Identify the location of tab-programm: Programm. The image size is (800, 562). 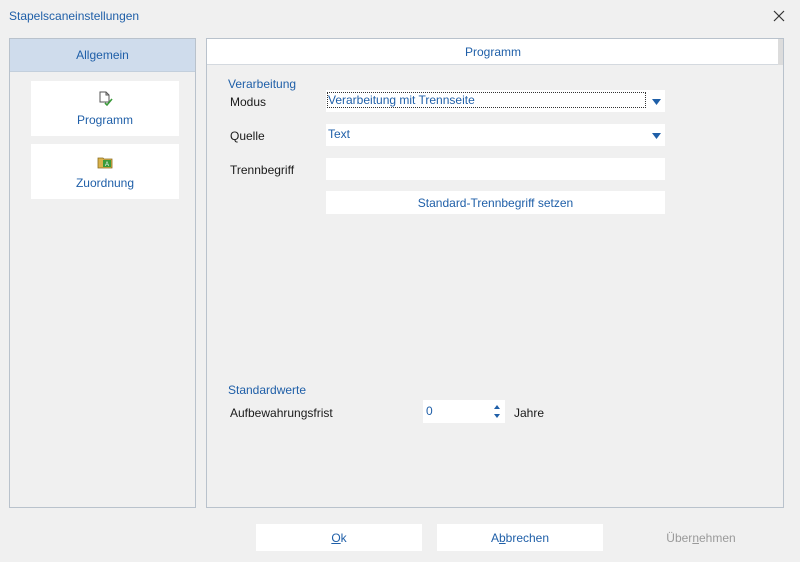
(493, 52).